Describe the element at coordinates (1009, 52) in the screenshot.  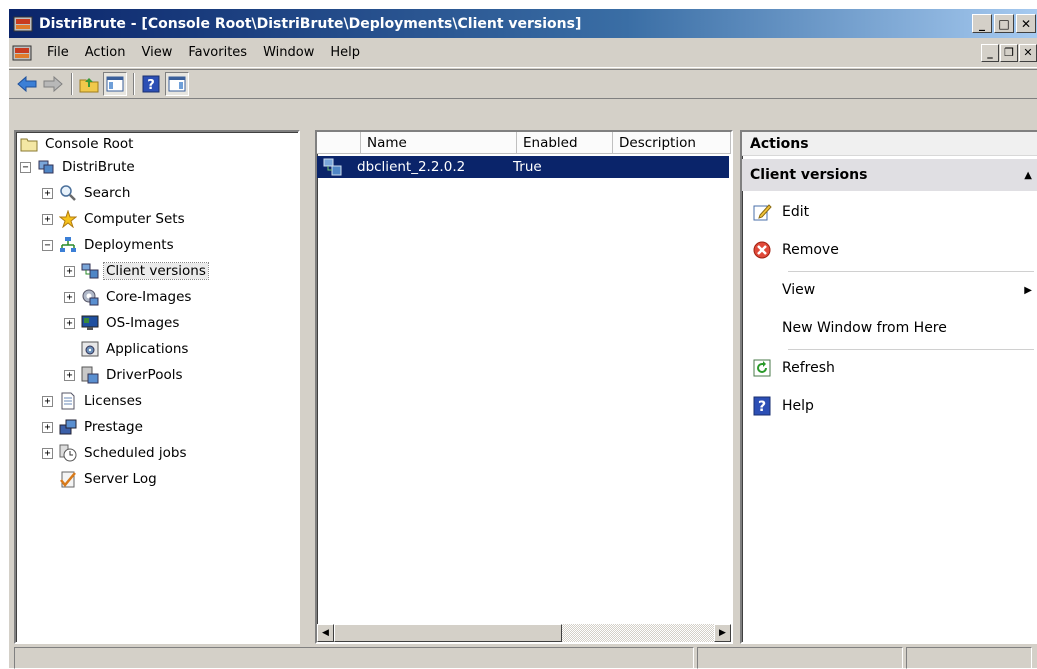
I see `mdi-restore-button: ❐` at that location.